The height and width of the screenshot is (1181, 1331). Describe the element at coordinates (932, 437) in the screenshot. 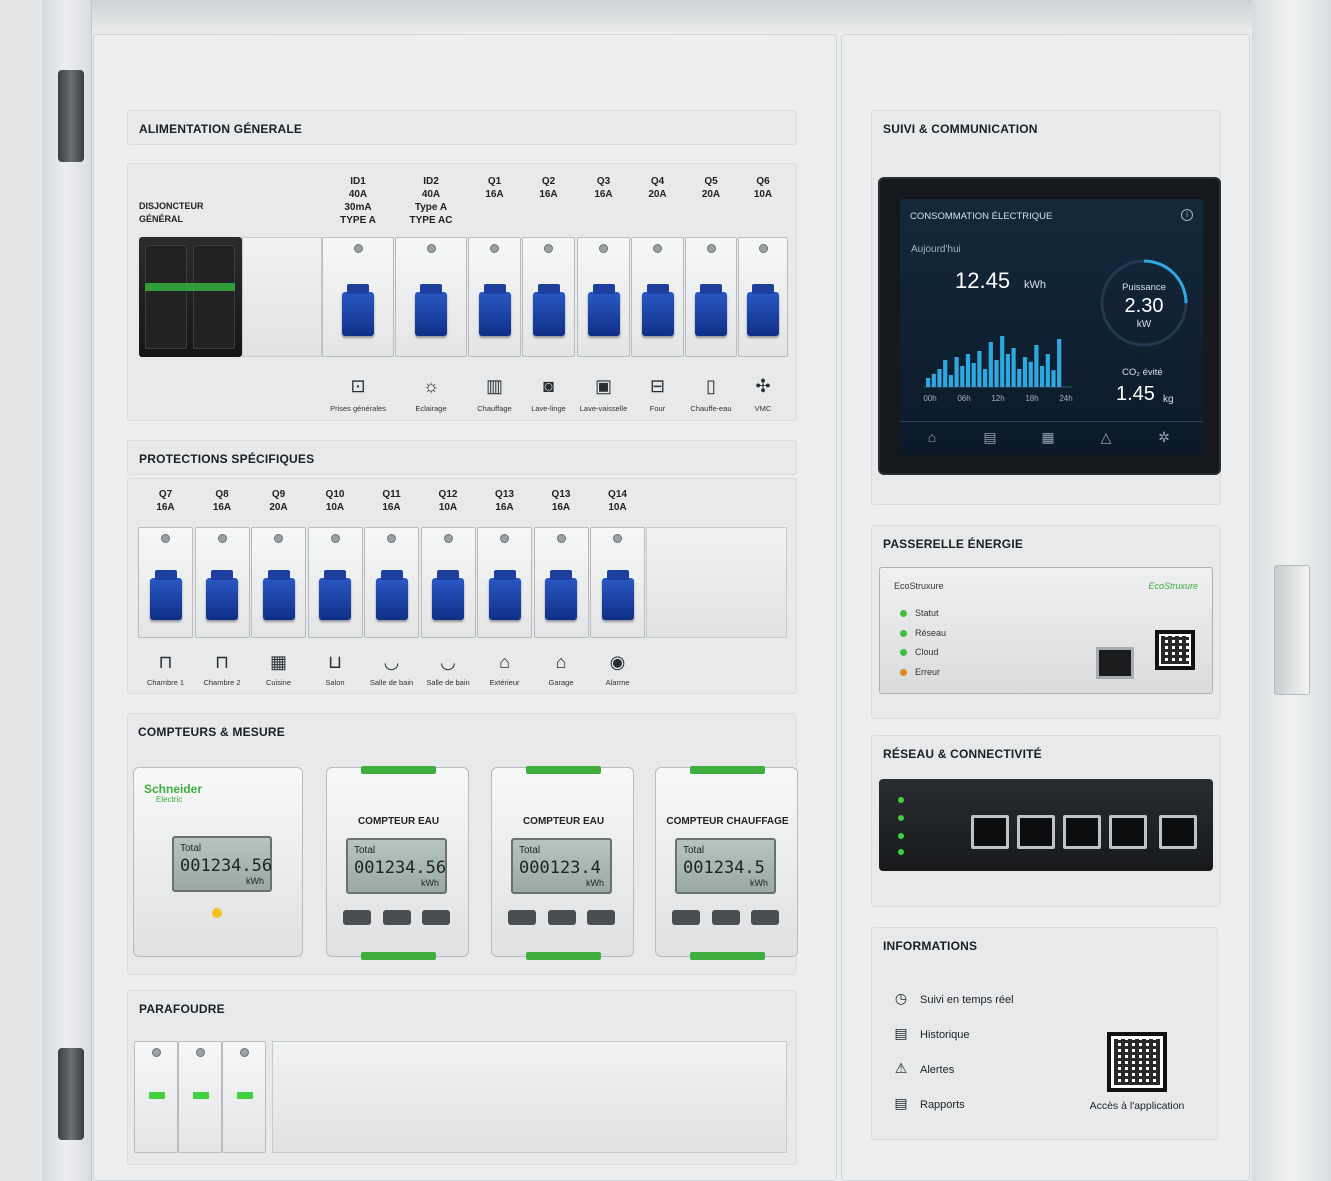

I see `home-icon: ⌂` at that location.